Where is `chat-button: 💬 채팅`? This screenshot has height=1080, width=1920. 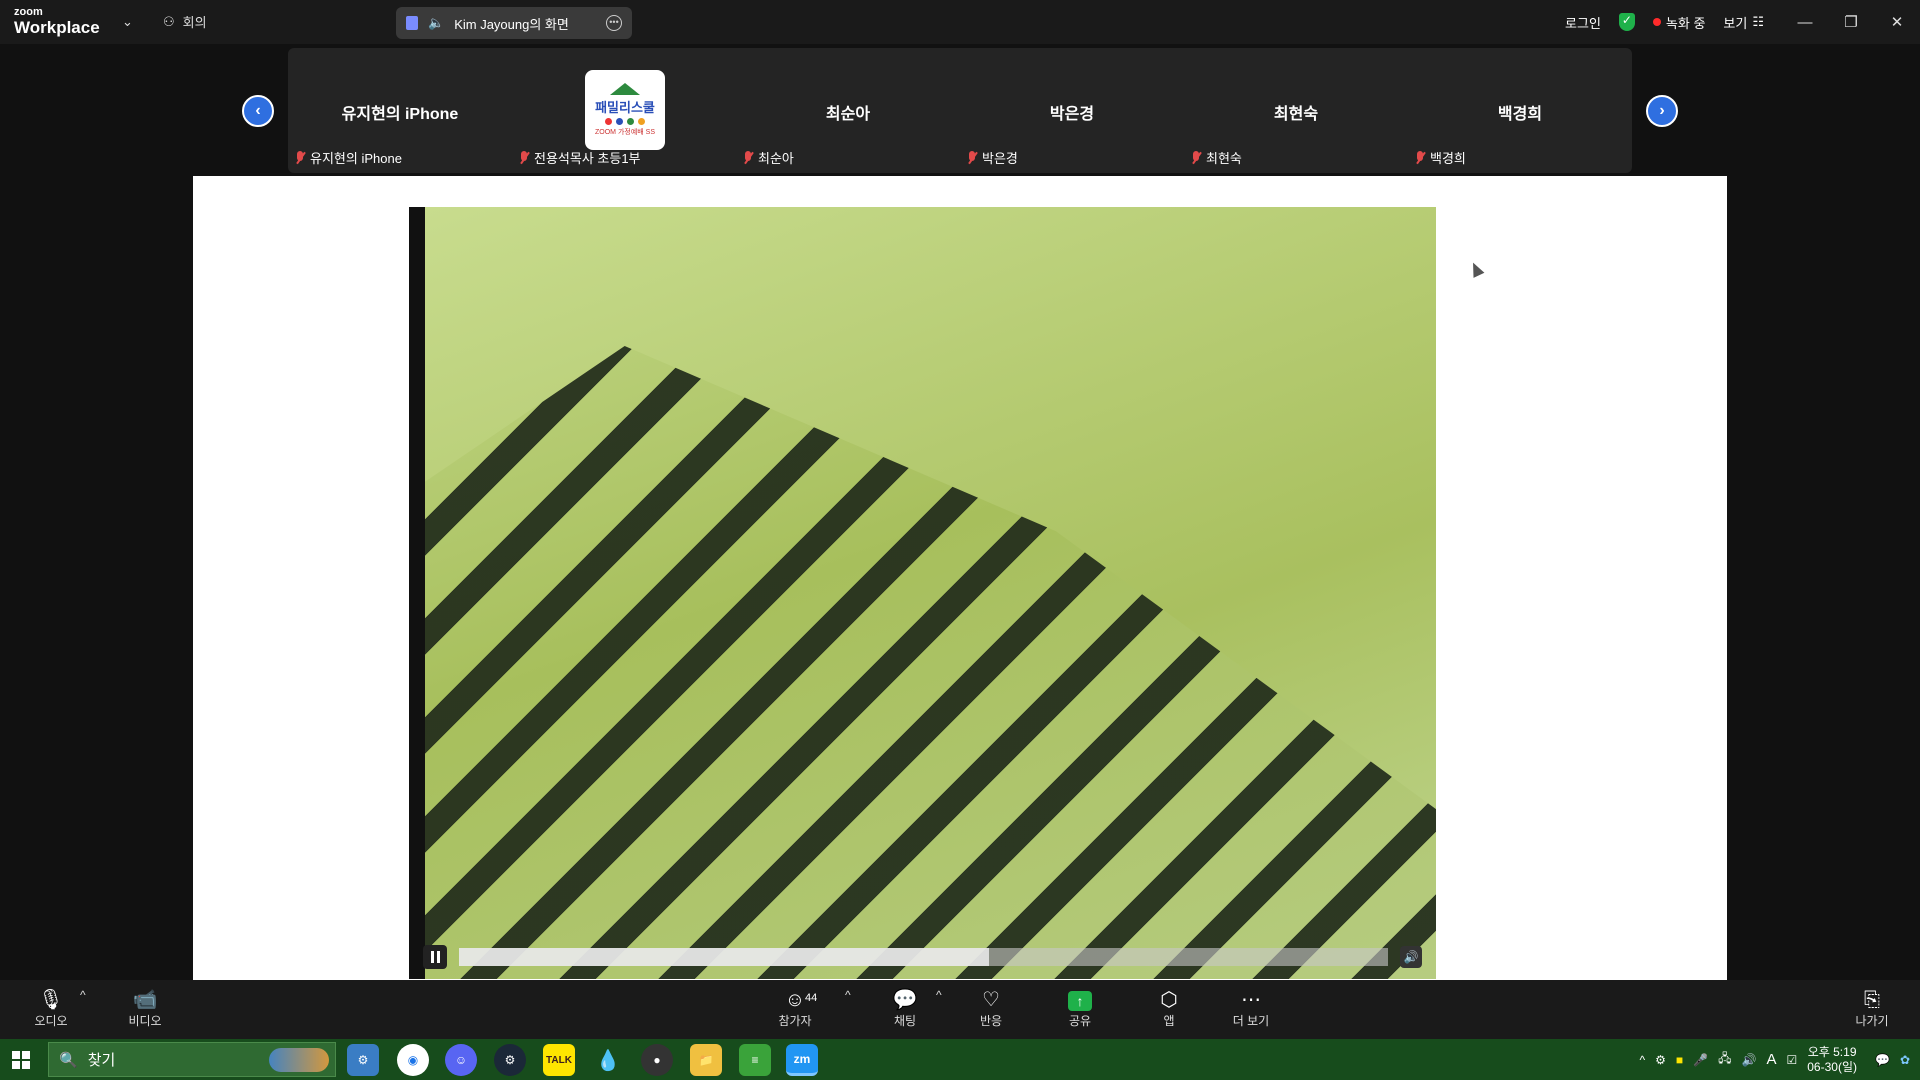
chat-button: 💬 채팅 is located at coordinates (905, 1008).